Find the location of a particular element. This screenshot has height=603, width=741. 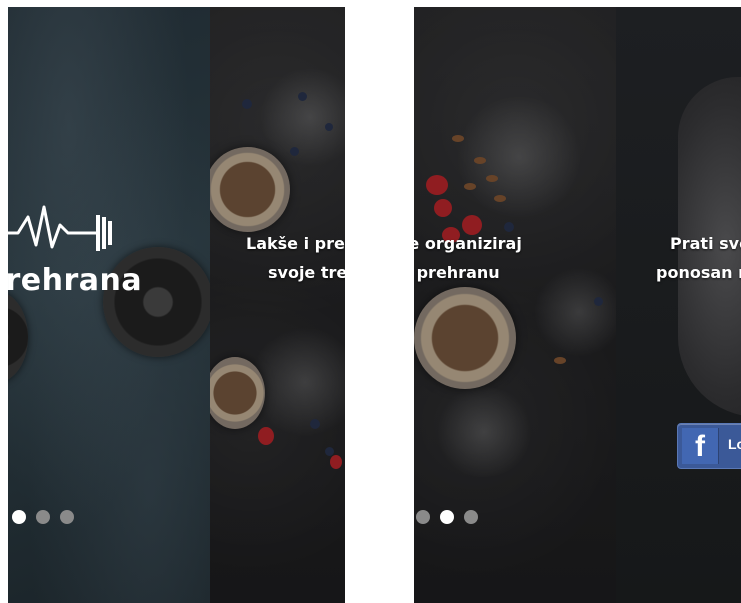

dumbbell-plate-image is located at coordinates (18, 337).